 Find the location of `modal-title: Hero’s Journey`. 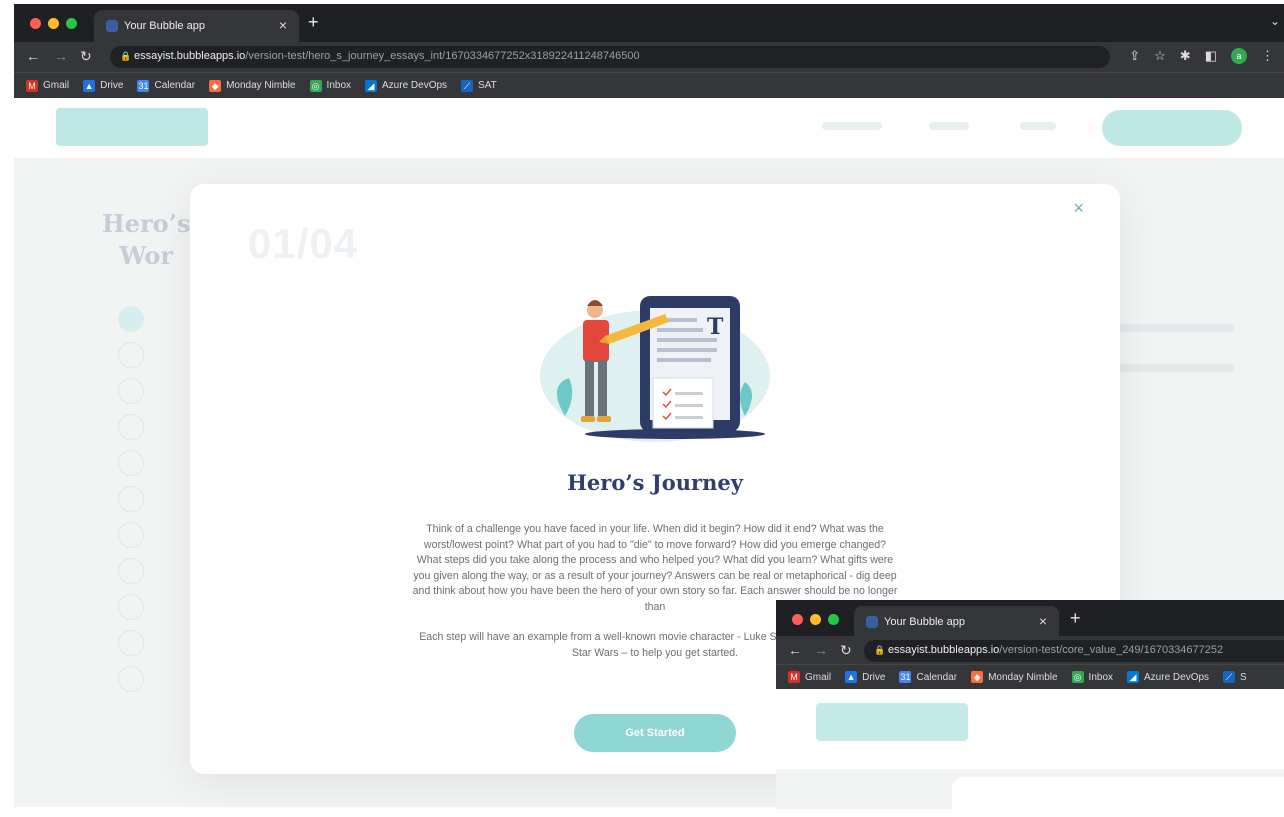

modal-title: Hero’s Journey is located at coordinates (655, 482).